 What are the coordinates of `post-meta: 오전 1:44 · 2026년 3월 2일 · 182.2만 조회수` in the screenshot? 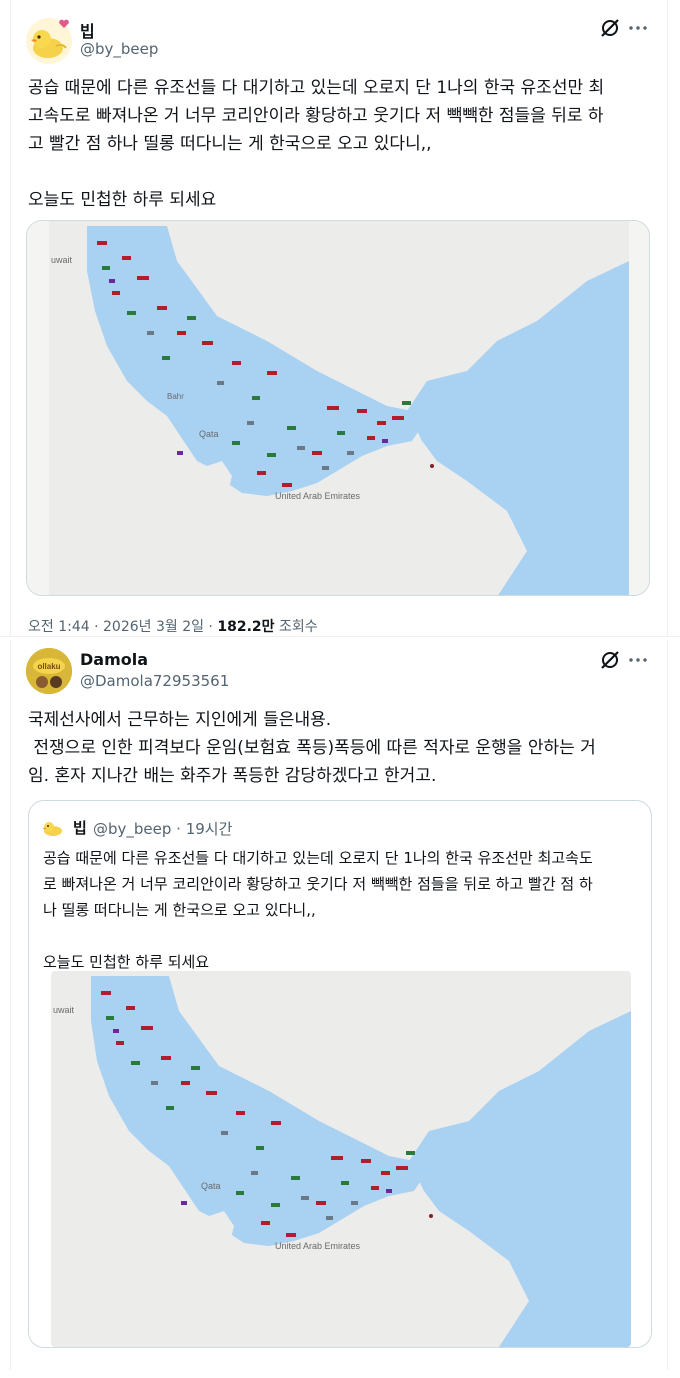 It's located at (173, 626).